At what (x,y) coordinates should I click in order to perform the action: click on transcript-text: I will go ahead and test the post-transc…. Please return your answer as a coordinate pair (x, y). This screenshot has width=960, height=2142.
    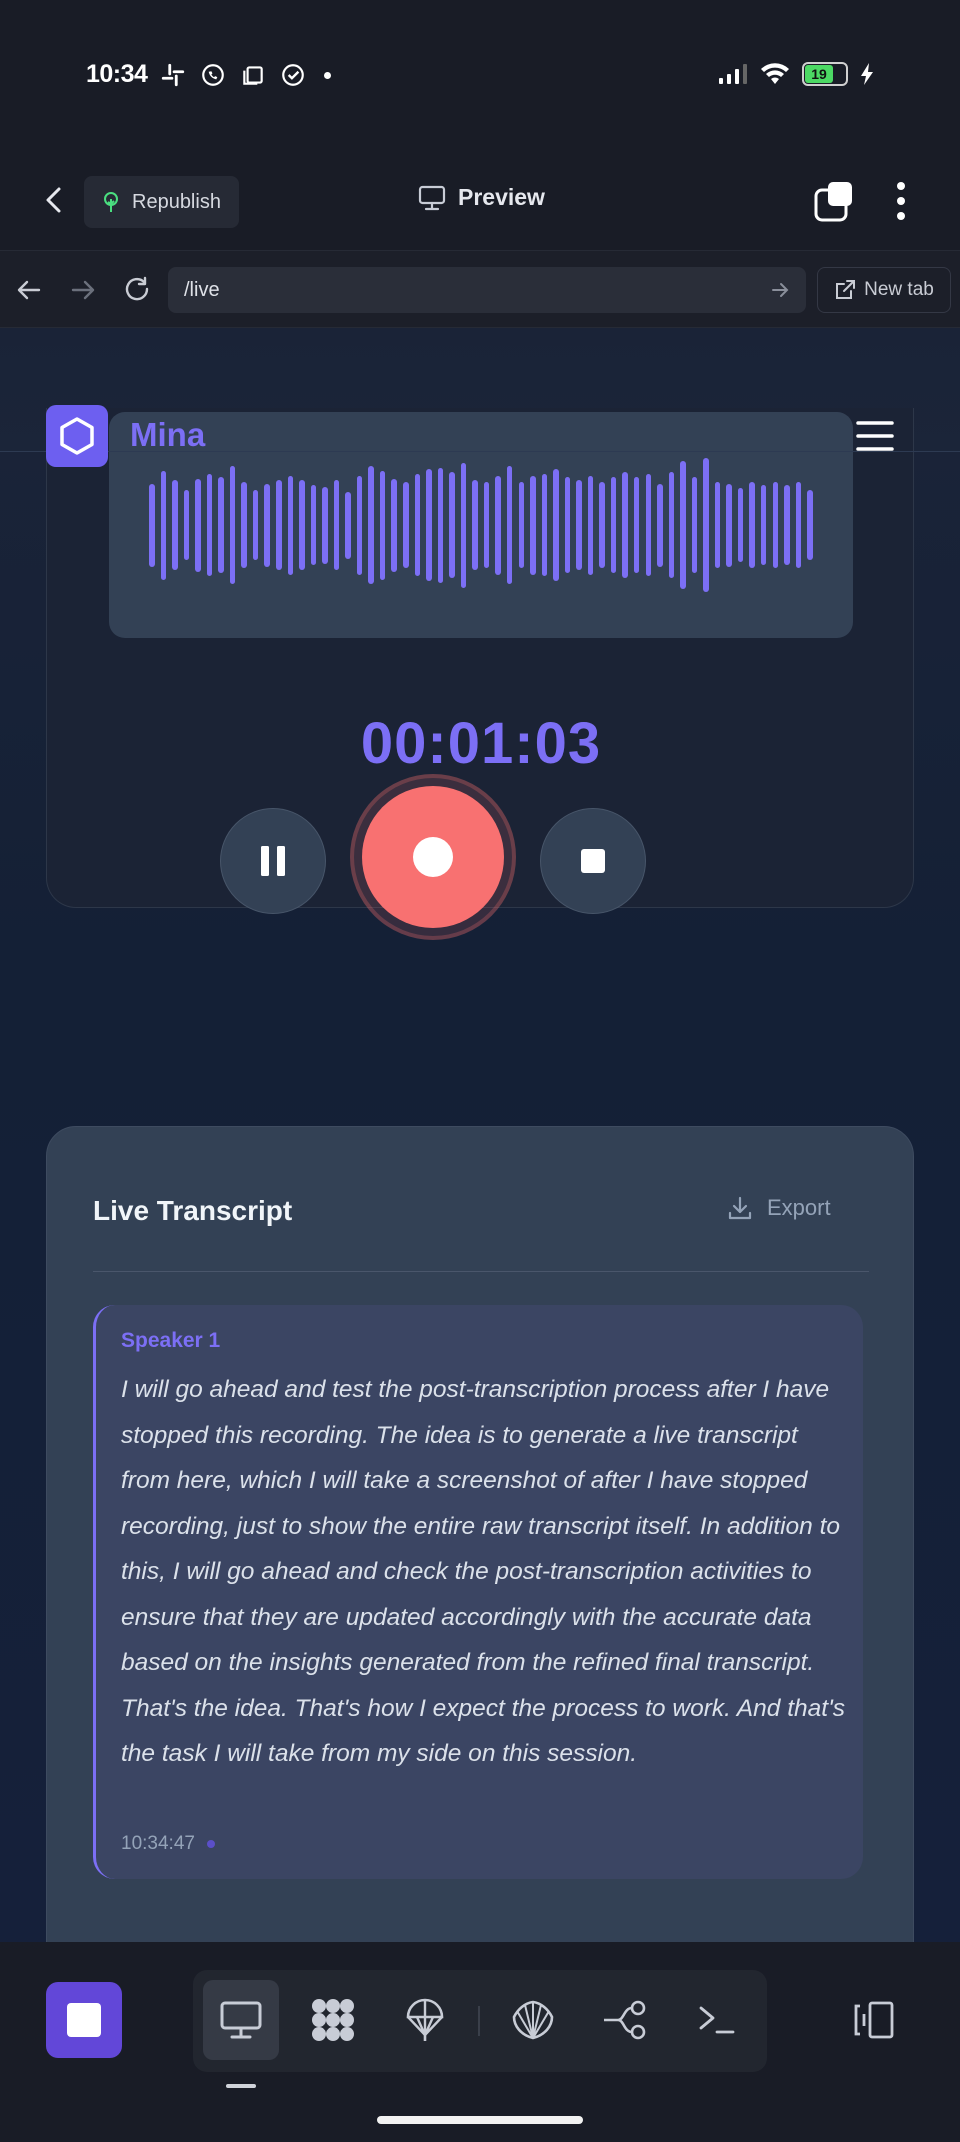
    Looking at the image, I should click on (483, 1571).